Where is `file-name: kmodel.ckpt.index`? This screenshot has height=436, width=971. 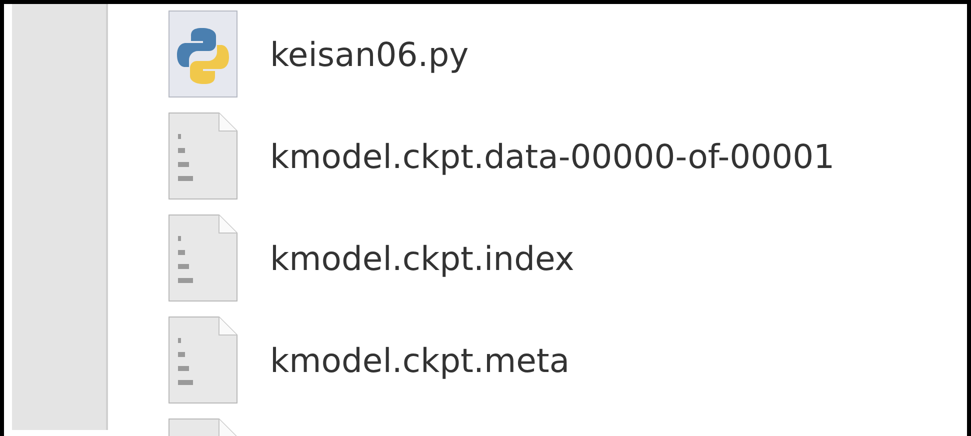
file-name: kmodel.ckpt.index is located at coordinates (422, 258).